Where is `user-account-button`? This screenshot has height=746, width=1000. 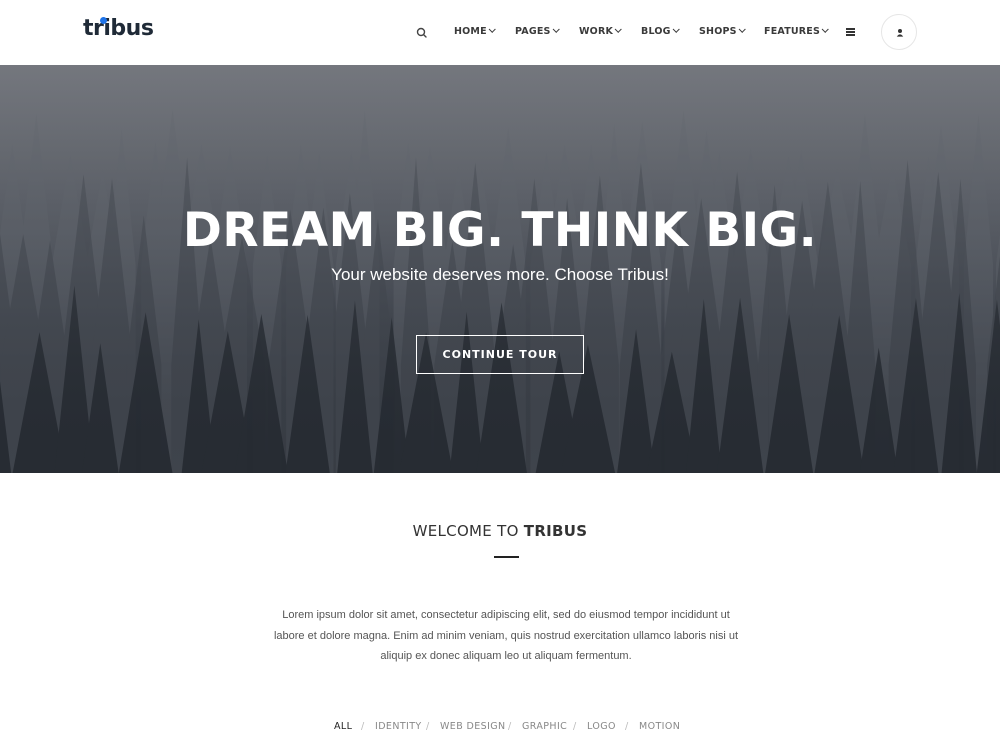
user-account-button is located at coordinates (899, 32).